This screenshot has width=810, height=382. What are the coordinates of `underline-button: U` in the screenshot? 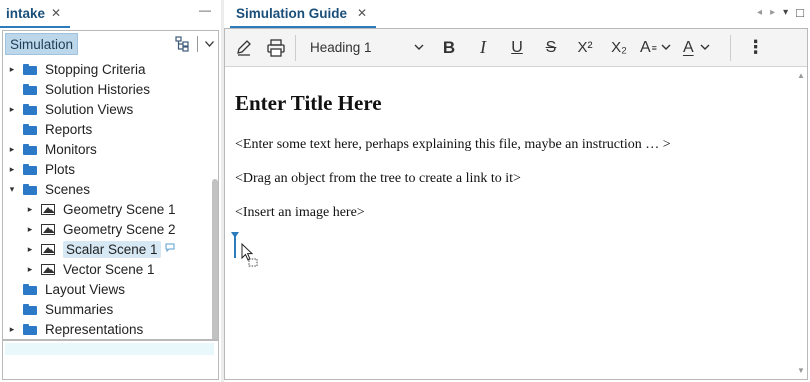 It's located at (517, 48).